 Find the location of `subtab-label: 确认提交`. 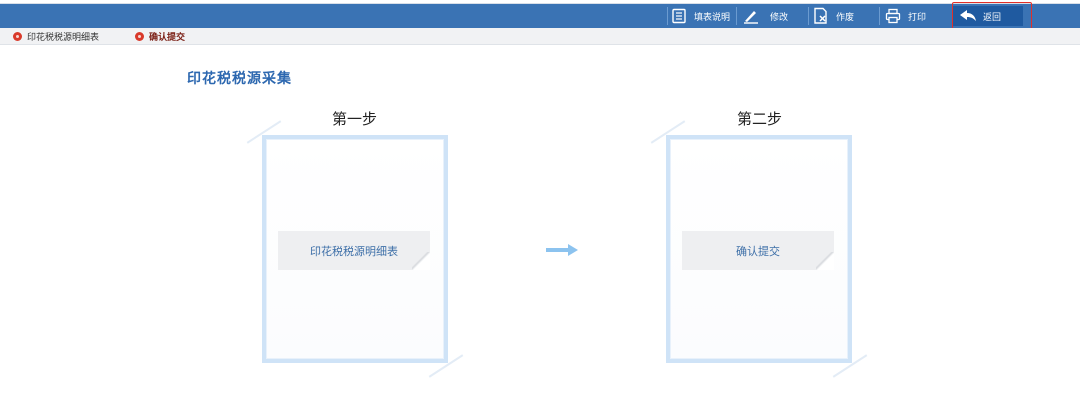

subtab-label: 确认提交 is located at coordinates (167, 38).